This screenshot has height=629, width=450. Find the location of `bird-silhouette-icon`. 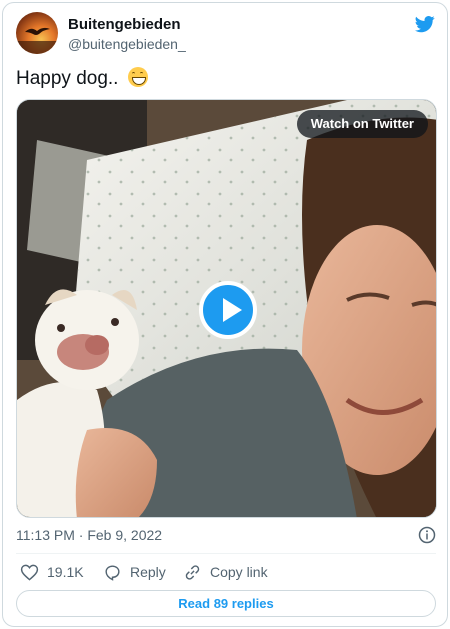

bird-silhouette-icon is located at coordinates (37, 40).